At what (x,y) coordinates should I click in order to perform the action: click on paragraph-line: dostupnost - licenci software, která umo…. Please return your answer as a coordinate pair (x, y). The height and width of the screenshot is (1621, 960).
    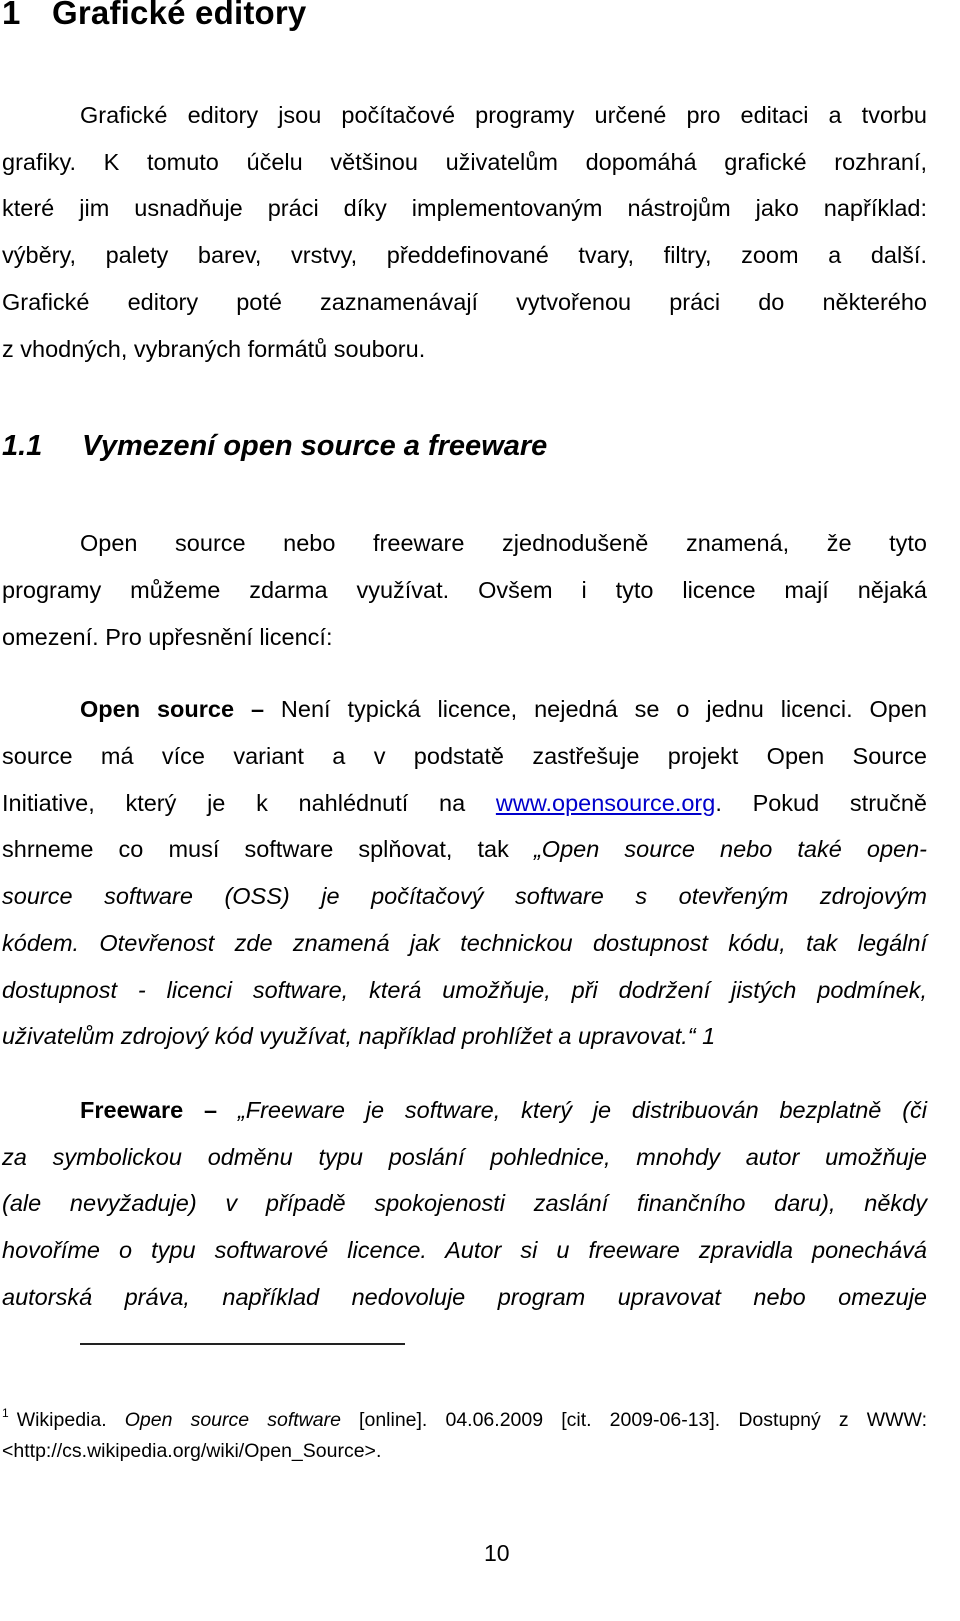
    Looking at the image, I should click on (464, 990).